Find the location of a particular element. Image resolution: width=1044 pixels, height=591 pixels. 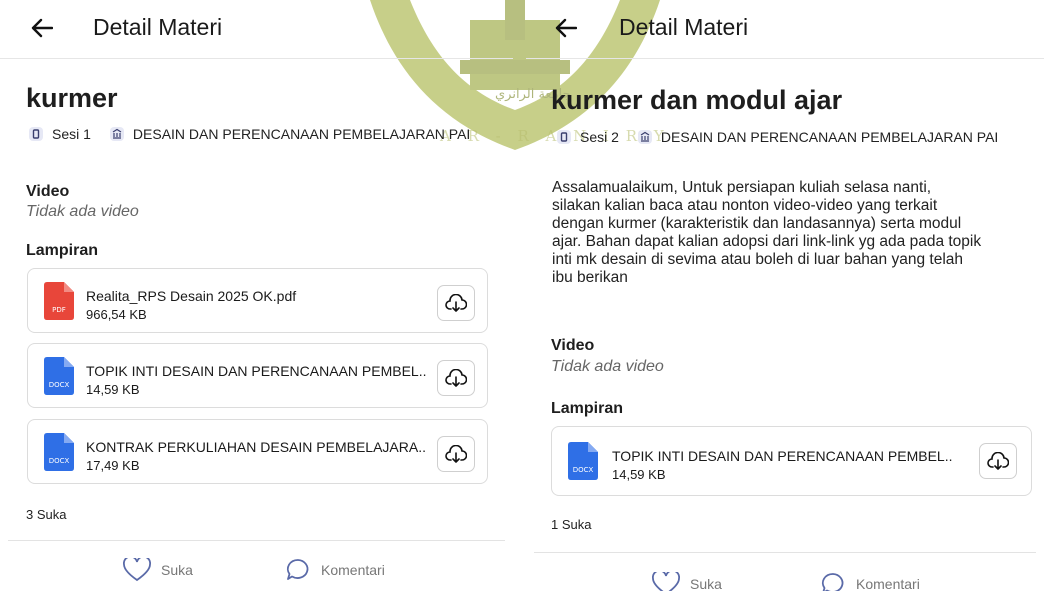

file-name: Realita_RPS Desain 2025 OK.pdf is located at coordinates (191, 296).